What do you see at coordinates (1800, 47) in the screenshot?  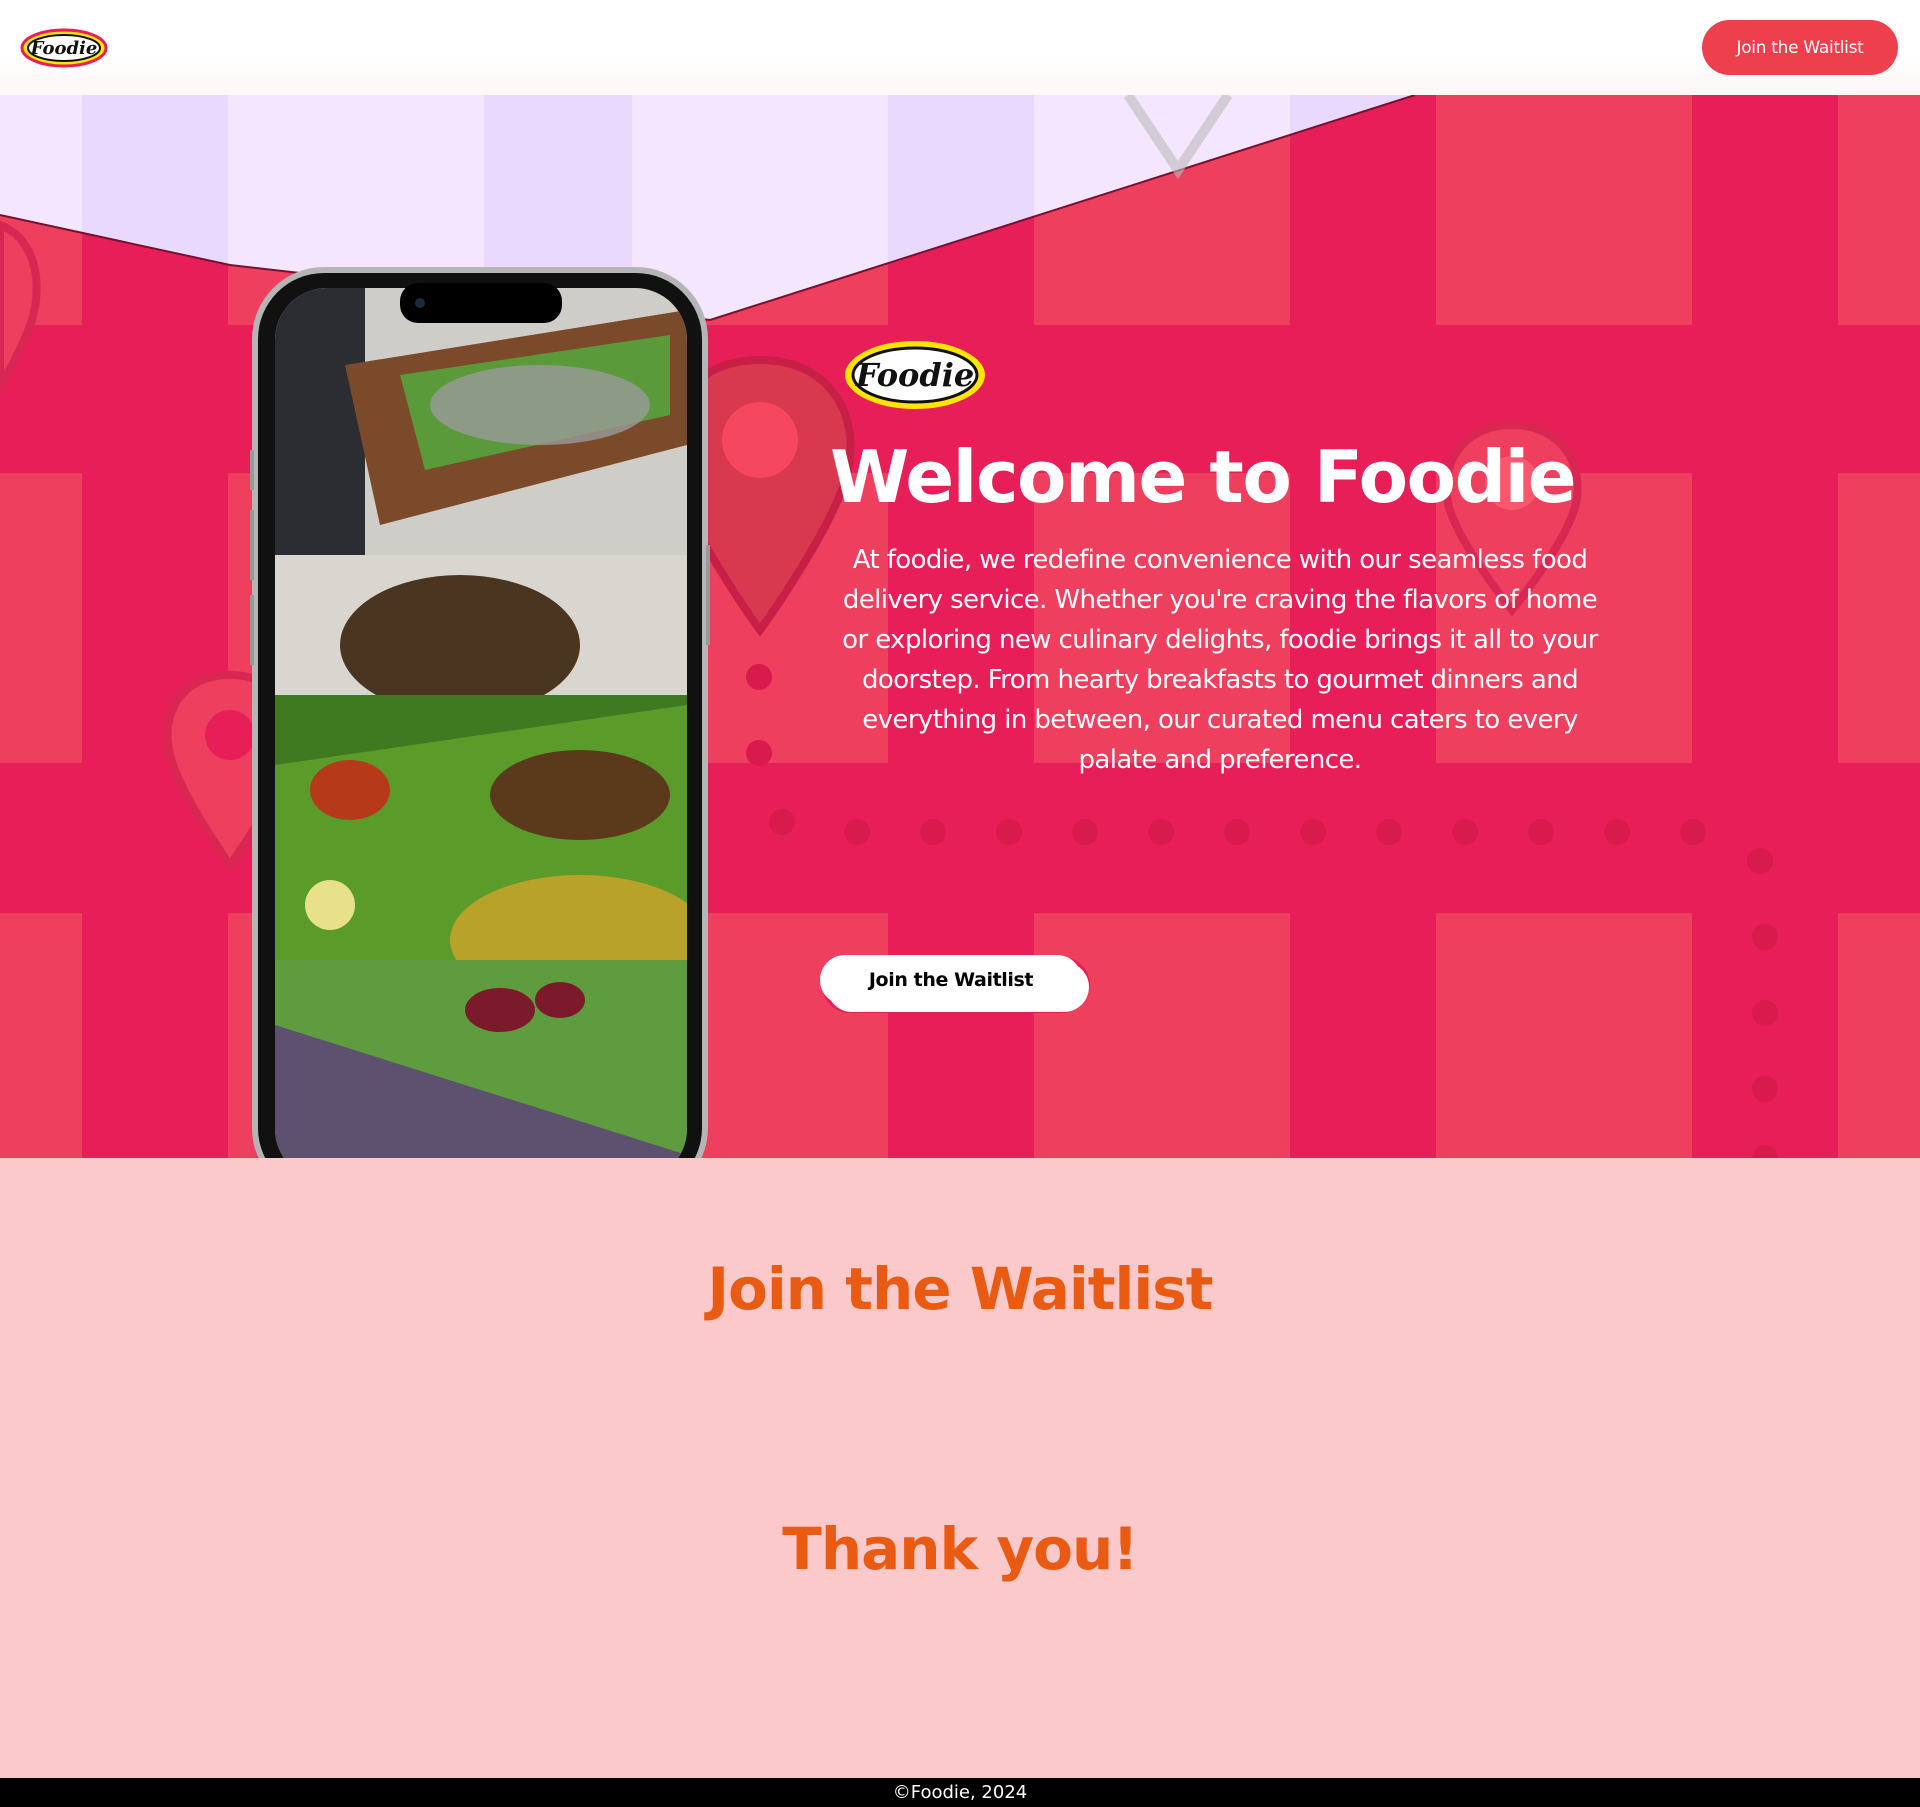 I see `header-join-waitlist-button: Join the Waitlist` at bounding box center [1800, 47].